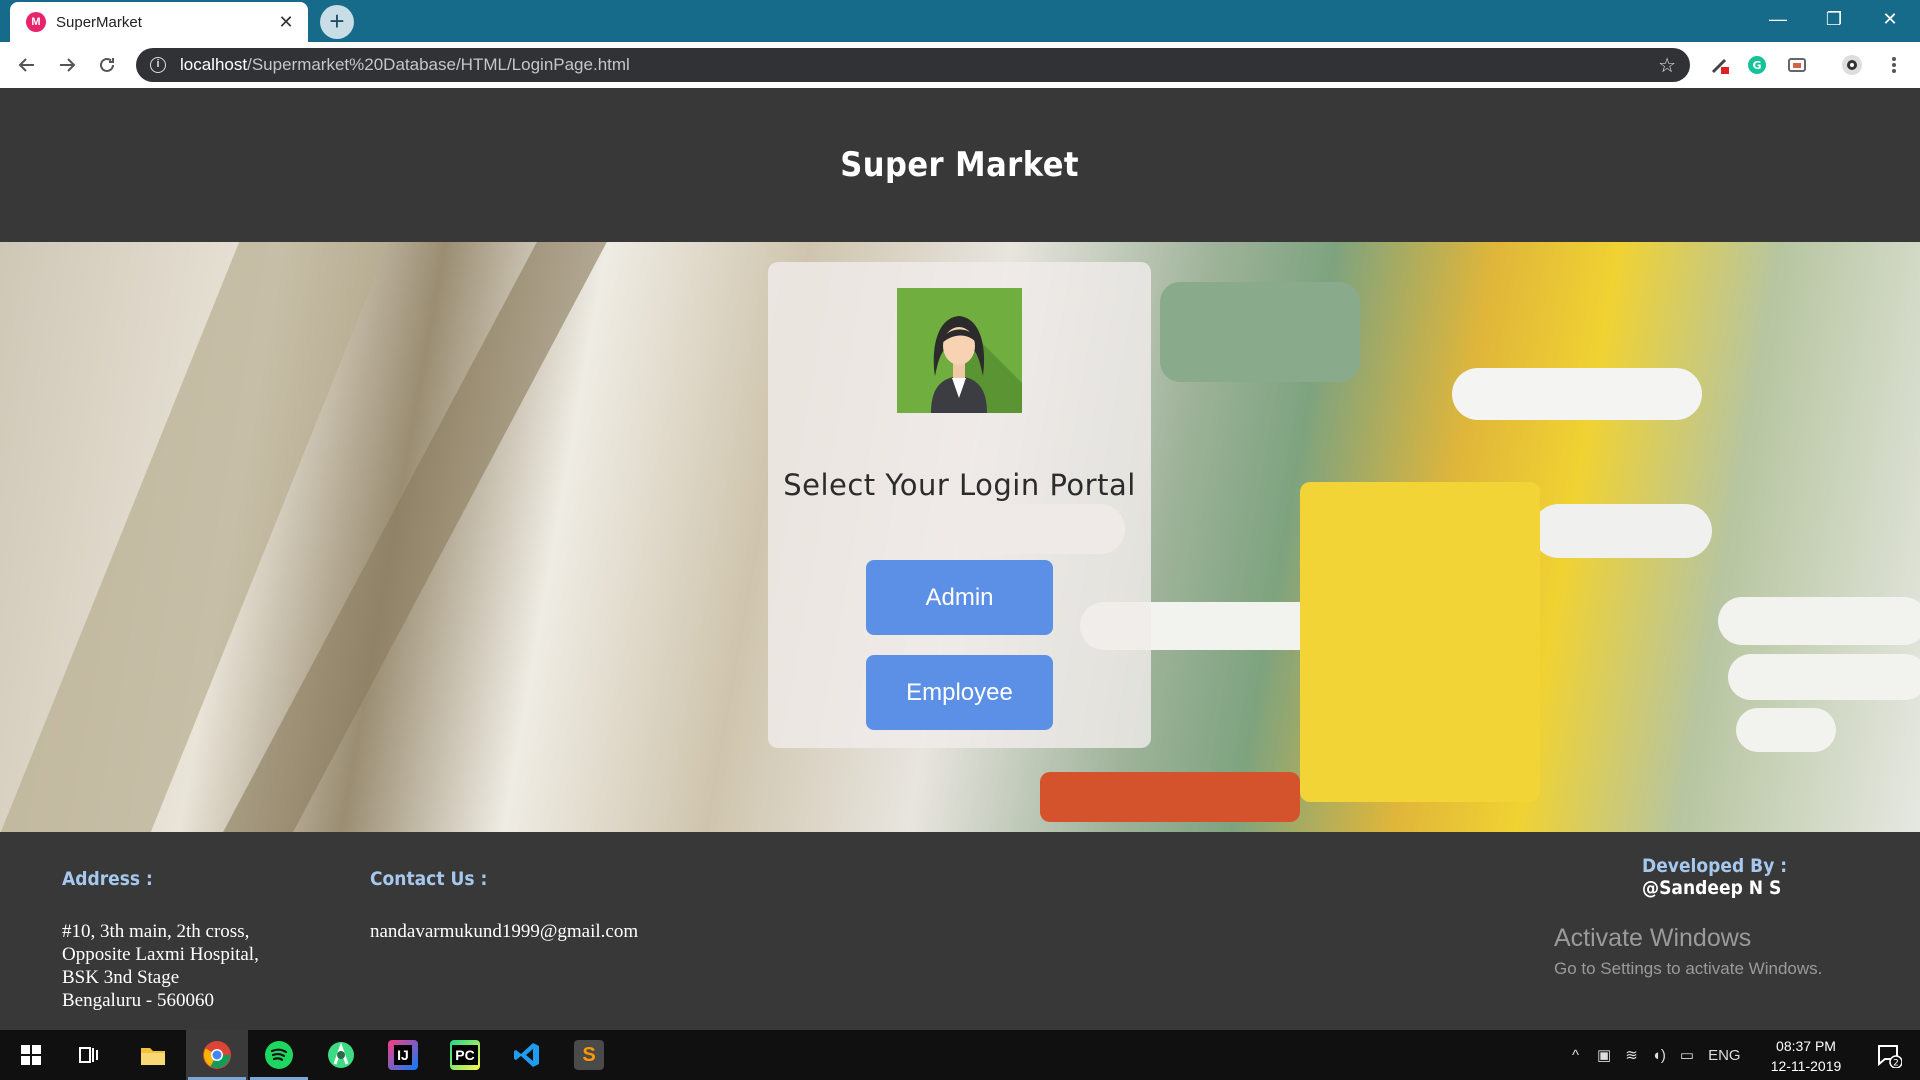 This screenshot has width=1920, height=1080. What do you see at coordinates (214, 64) in the screenshot?
I see `url-host: localhost` at bounding box center [214, 64].